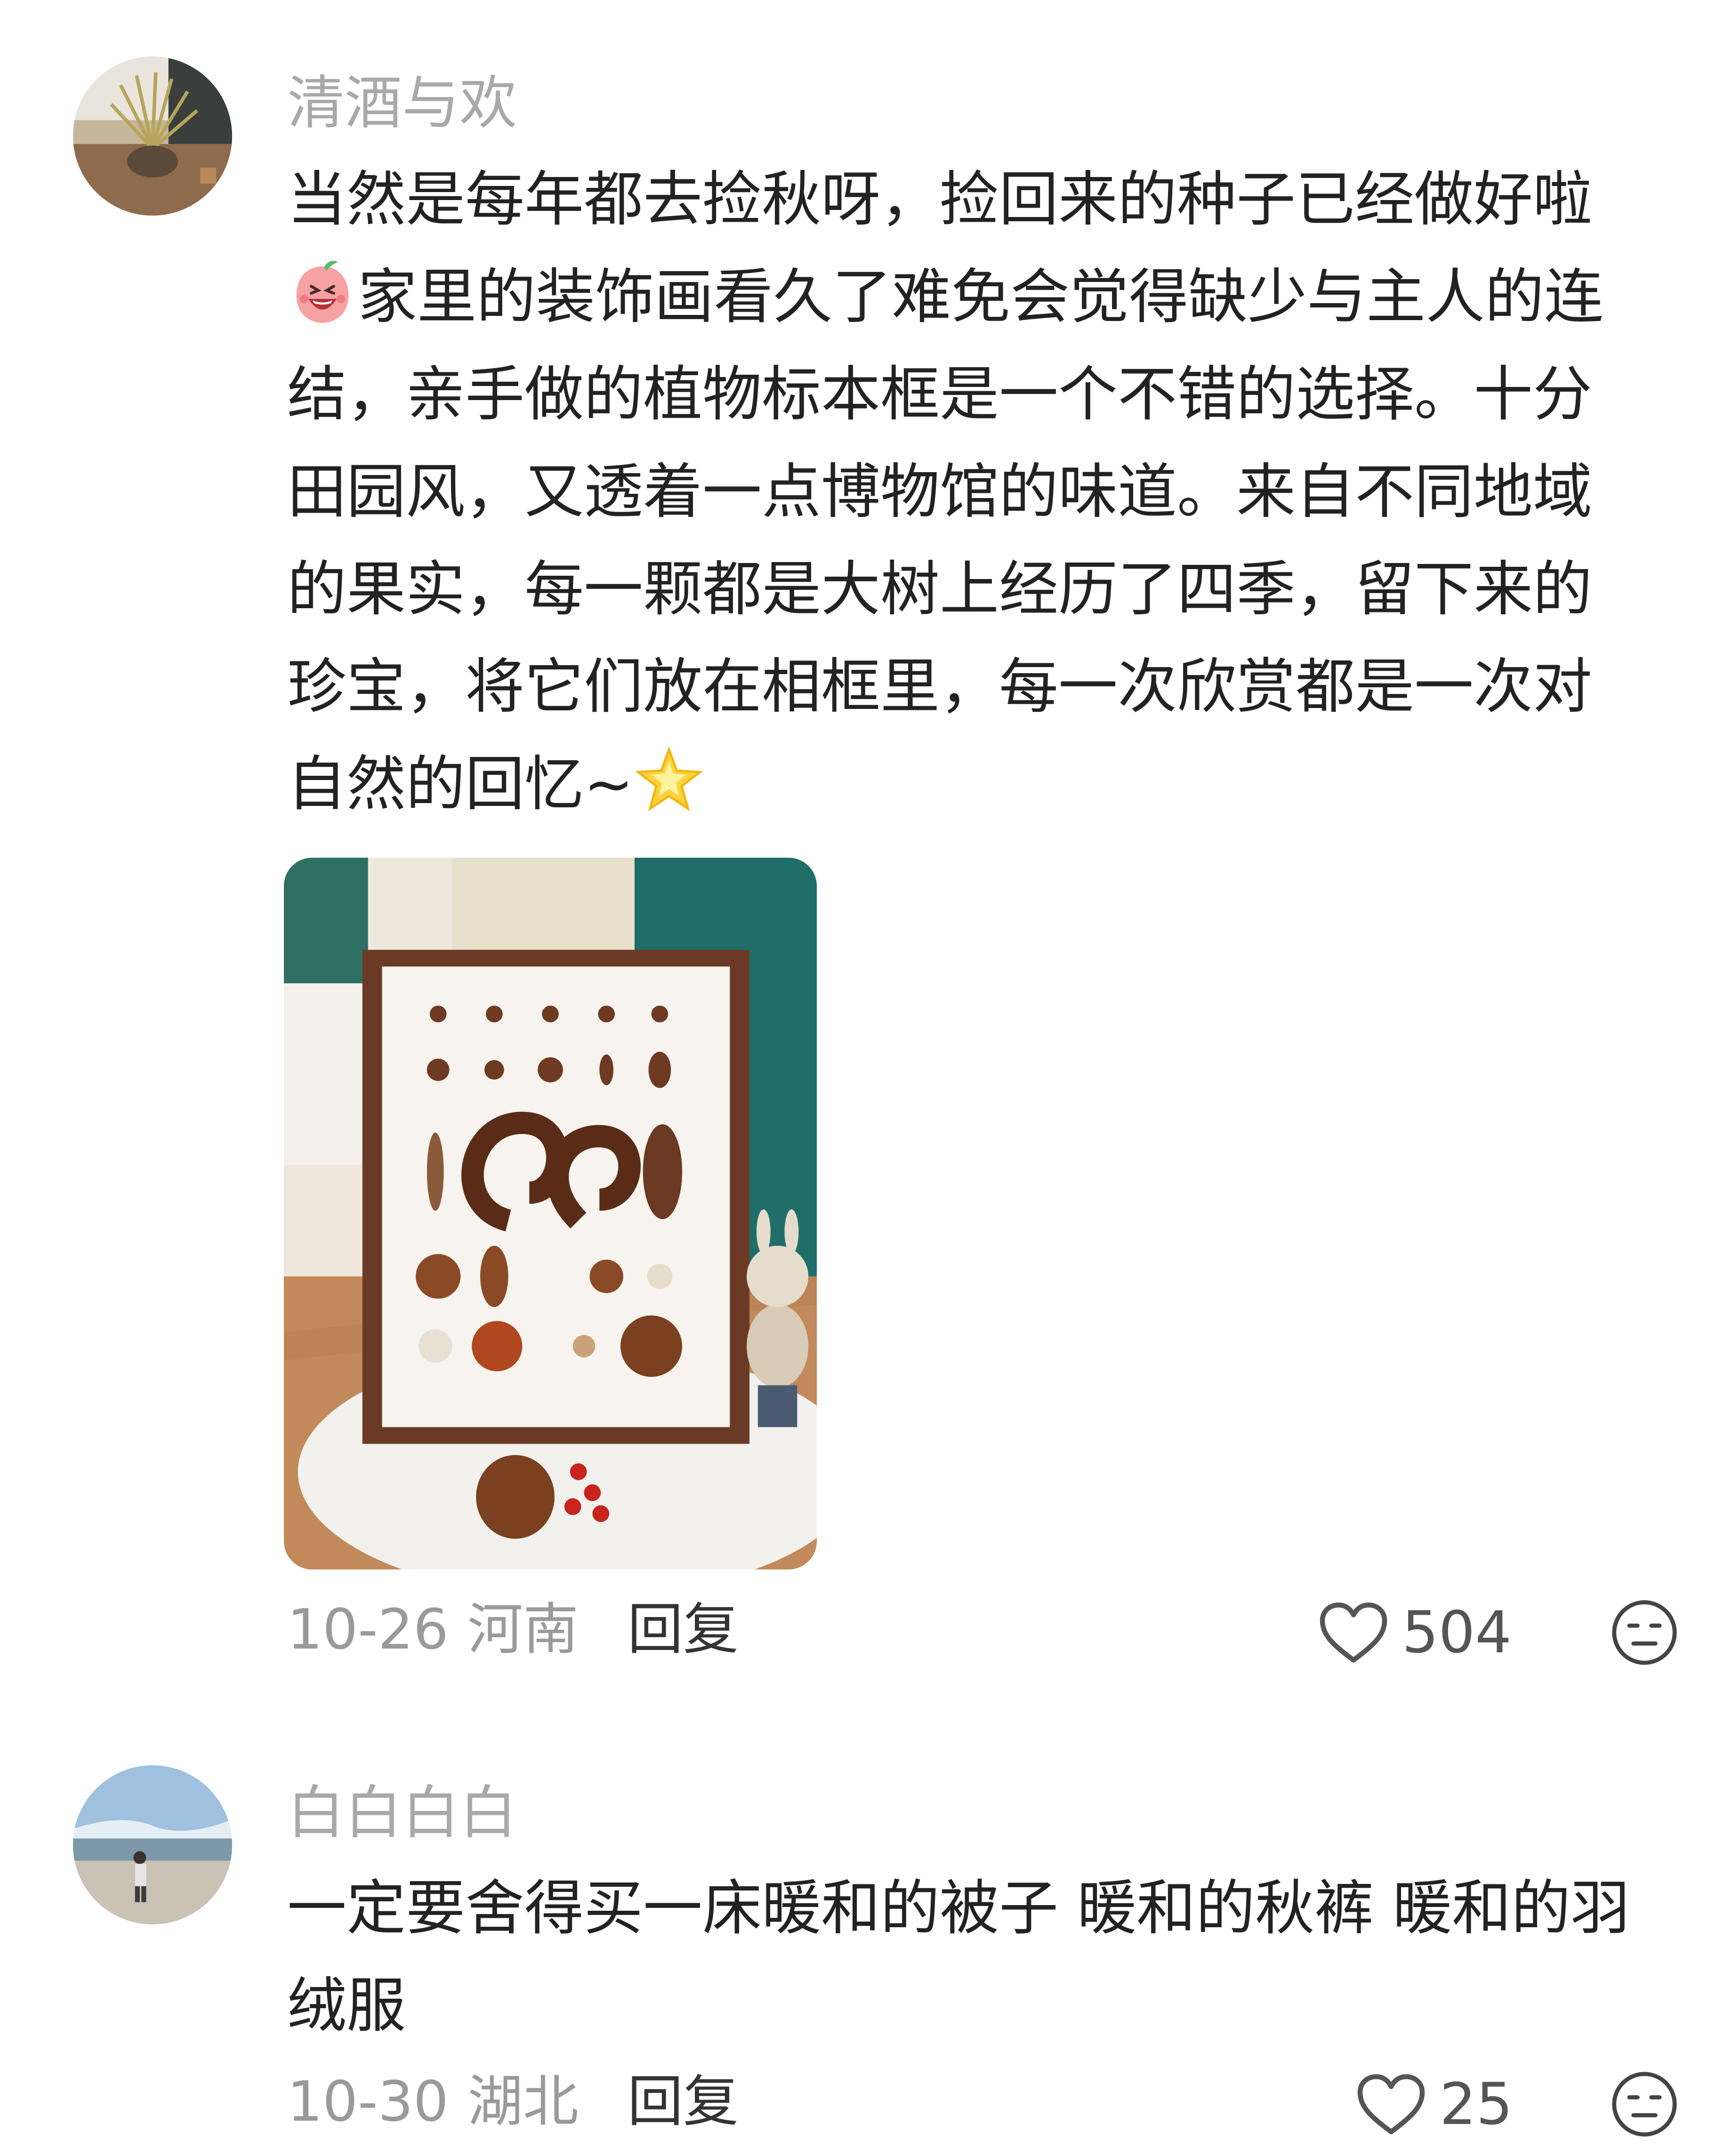  Describe the element at coordinates (346, 2005) in the screenshot. I see `comment-line: 绒服` at that location.